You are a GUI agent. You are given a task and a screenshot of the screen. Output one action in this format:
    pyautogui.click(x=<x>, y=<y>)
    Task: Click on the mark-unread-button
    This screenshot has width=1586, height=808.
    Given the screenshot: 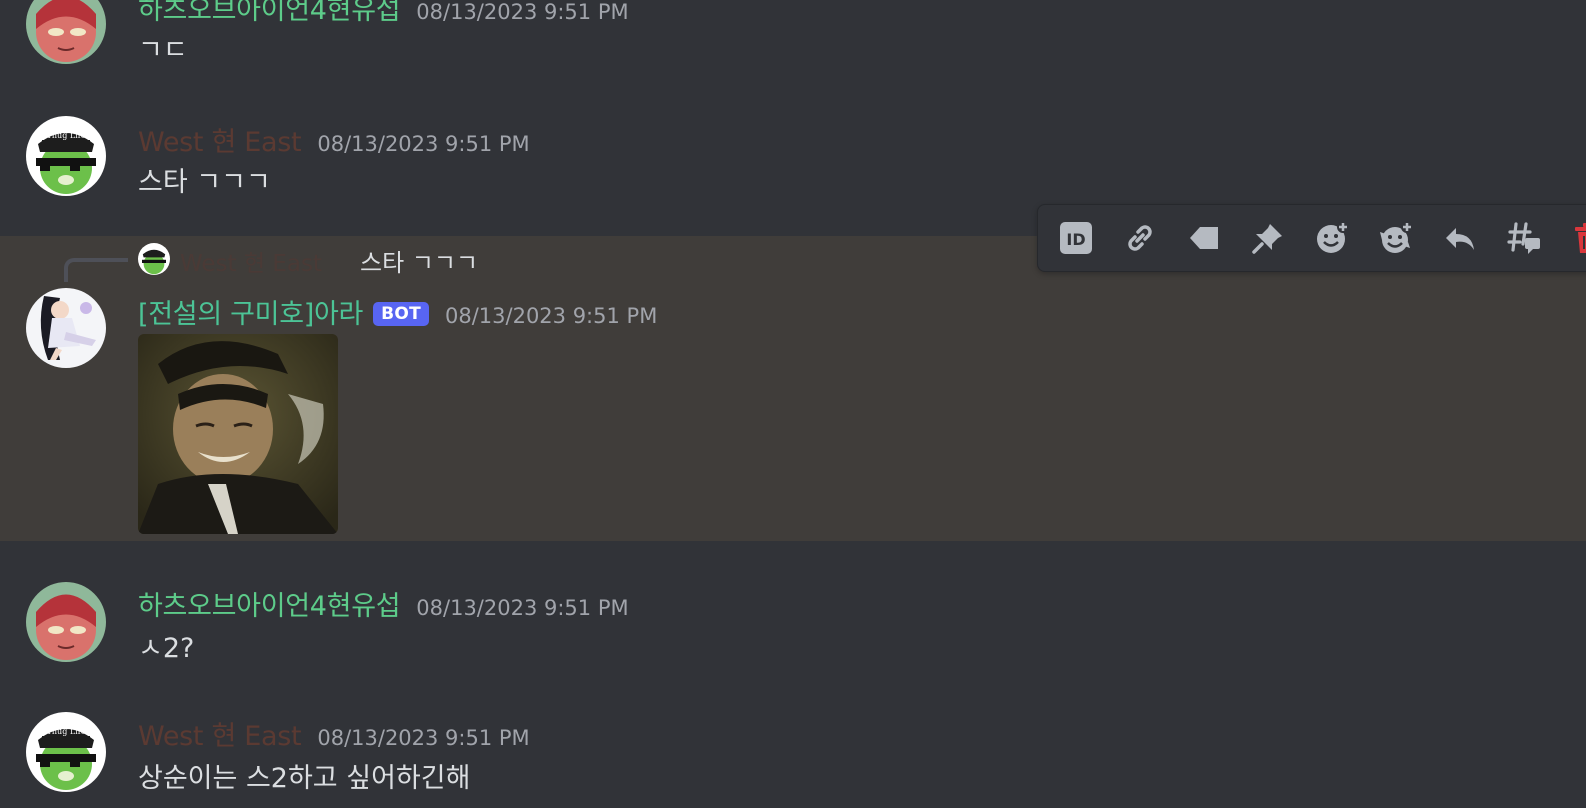 What is the action you would take?
    pyautogui.click(x=1204, y=238)
    